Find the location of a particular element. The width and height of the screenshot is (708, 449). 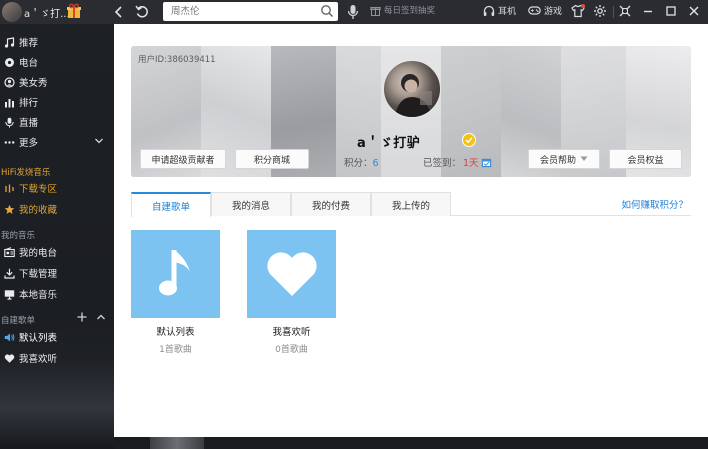

earn-points-link: 如何赚取积分？ is located at coordinates (654, 204).